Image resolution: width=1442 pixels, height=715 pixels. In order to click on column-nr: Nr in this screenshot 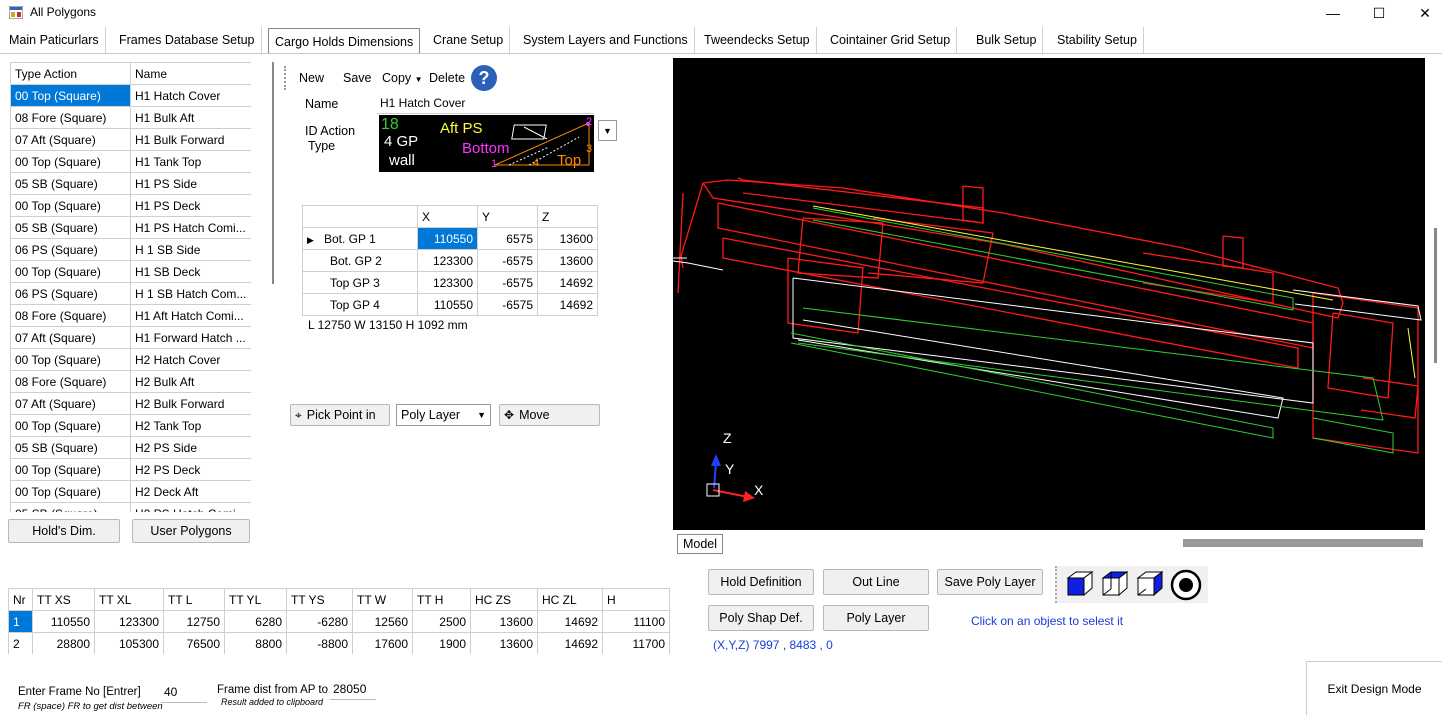, I will do `click(20, 599)`.